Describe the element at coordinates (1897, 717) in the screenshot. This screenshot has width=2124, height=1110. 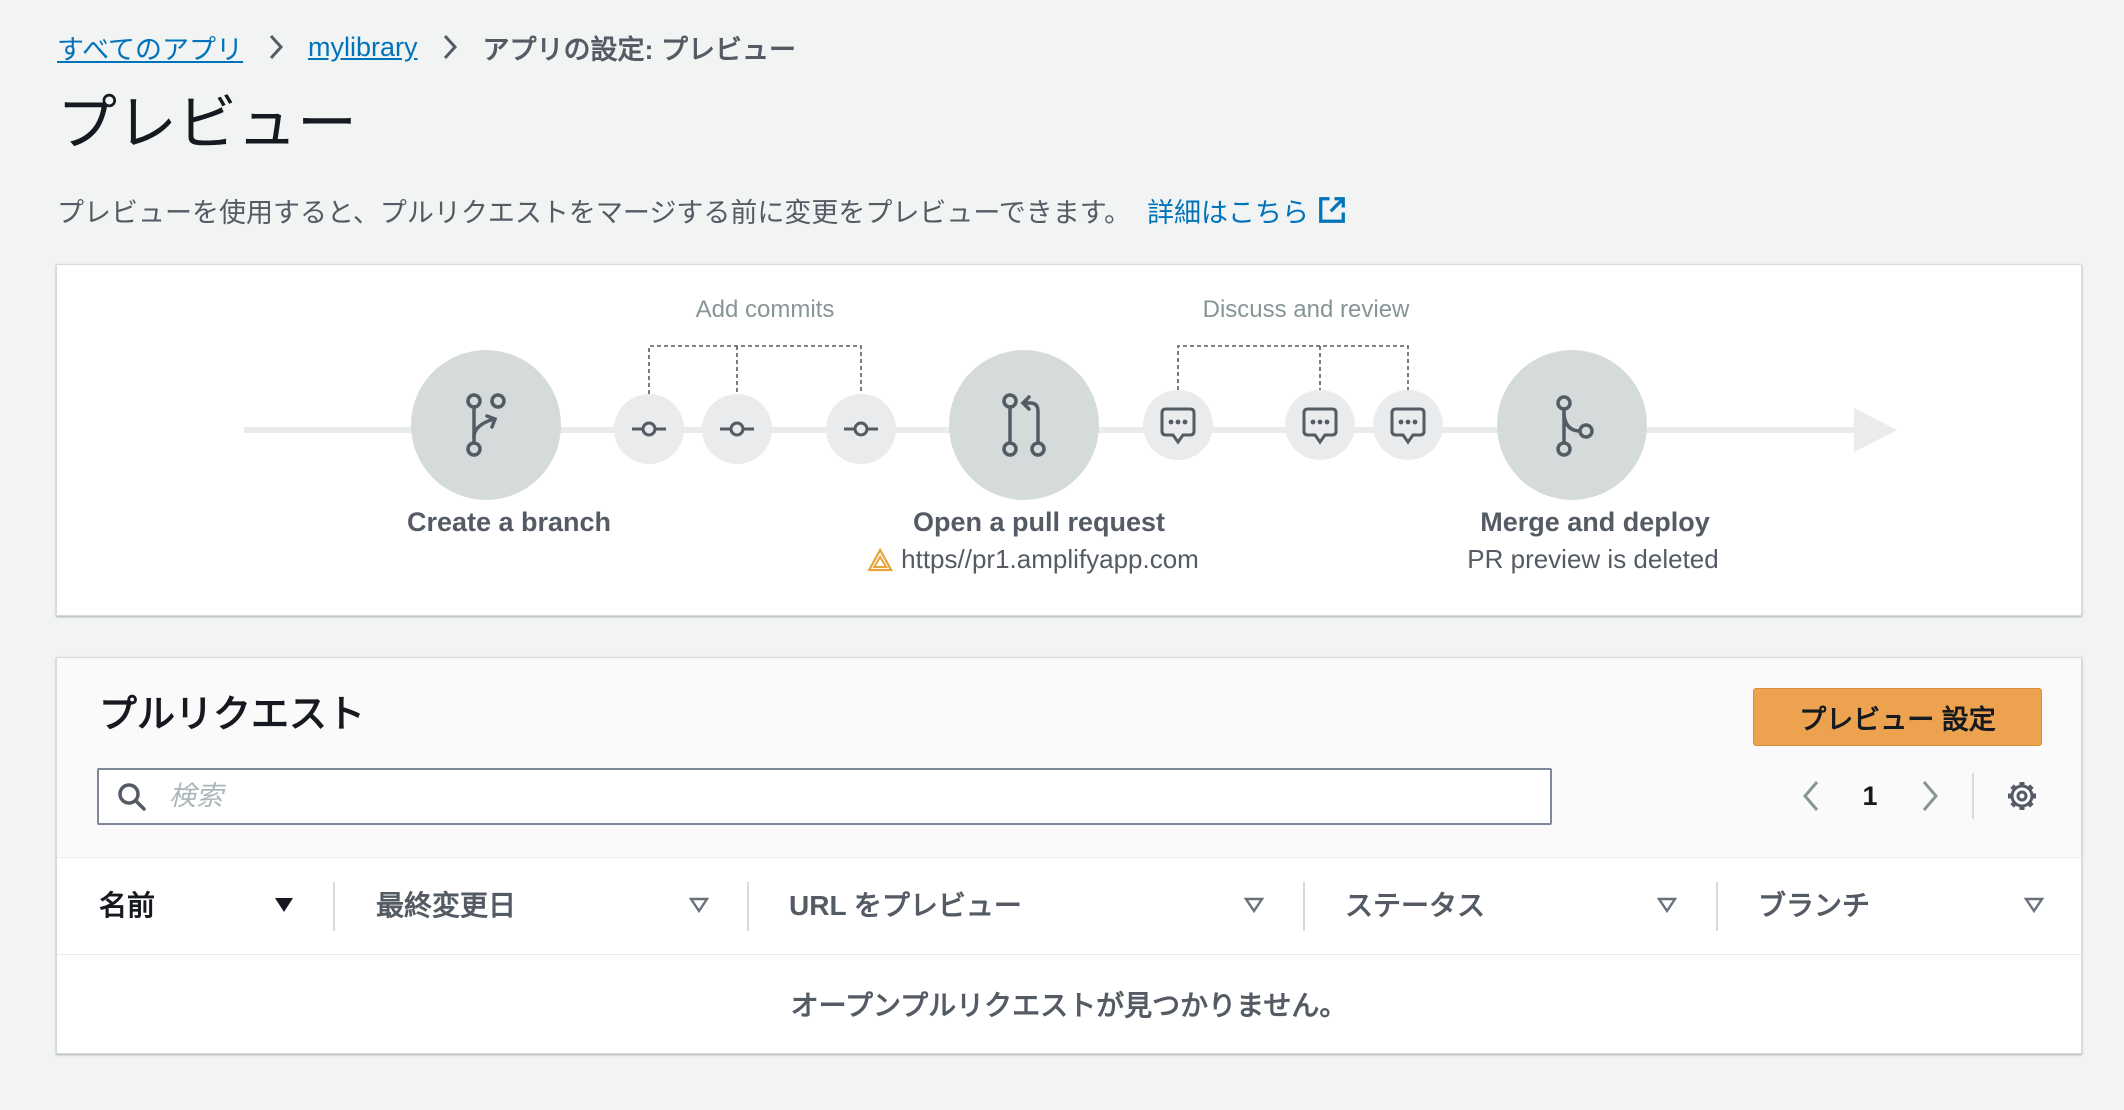
I see `preview-settings-button: プレビュー 設定` at that location.